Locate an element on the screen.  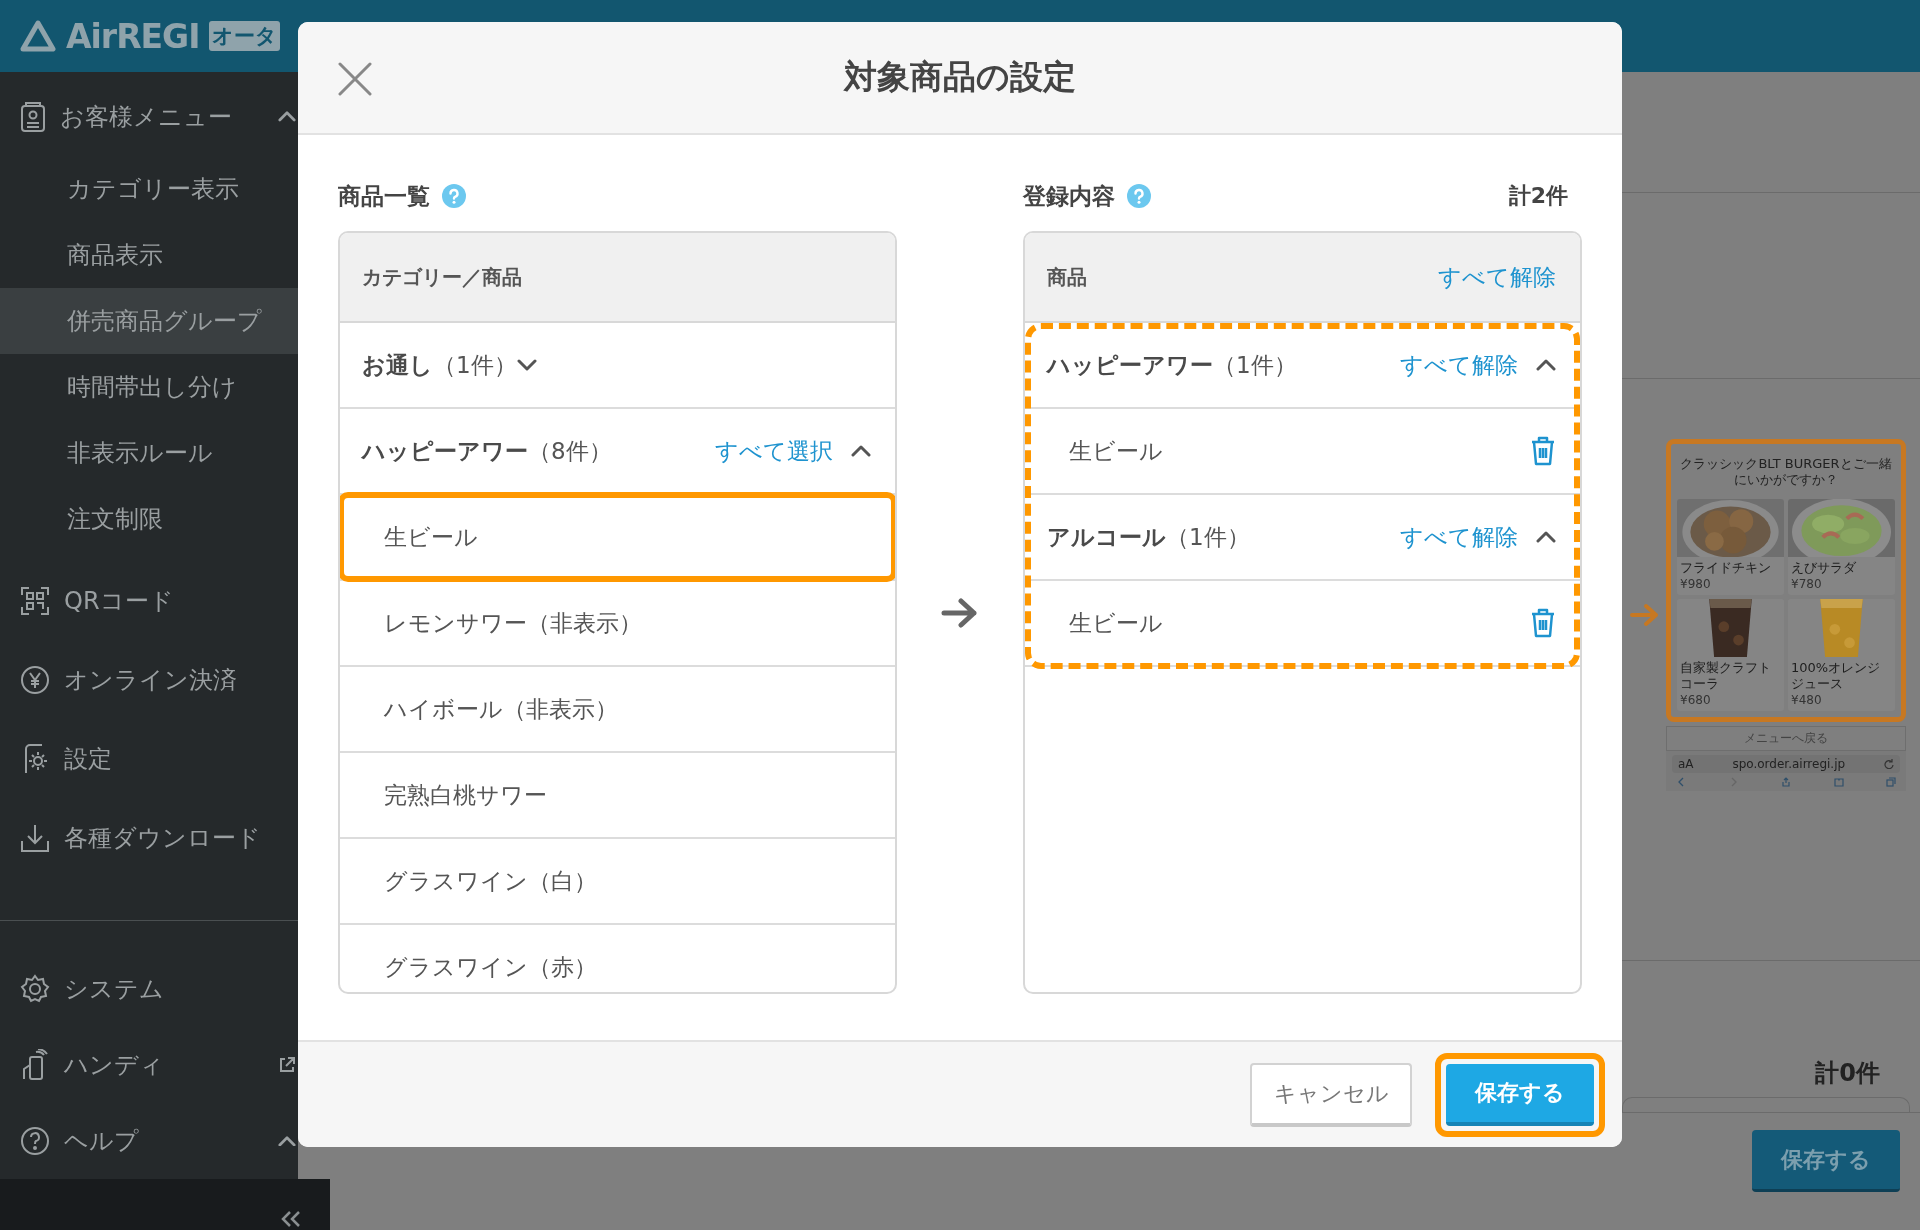
product-name: フライドチキン is located at coordinates (1725, 567).